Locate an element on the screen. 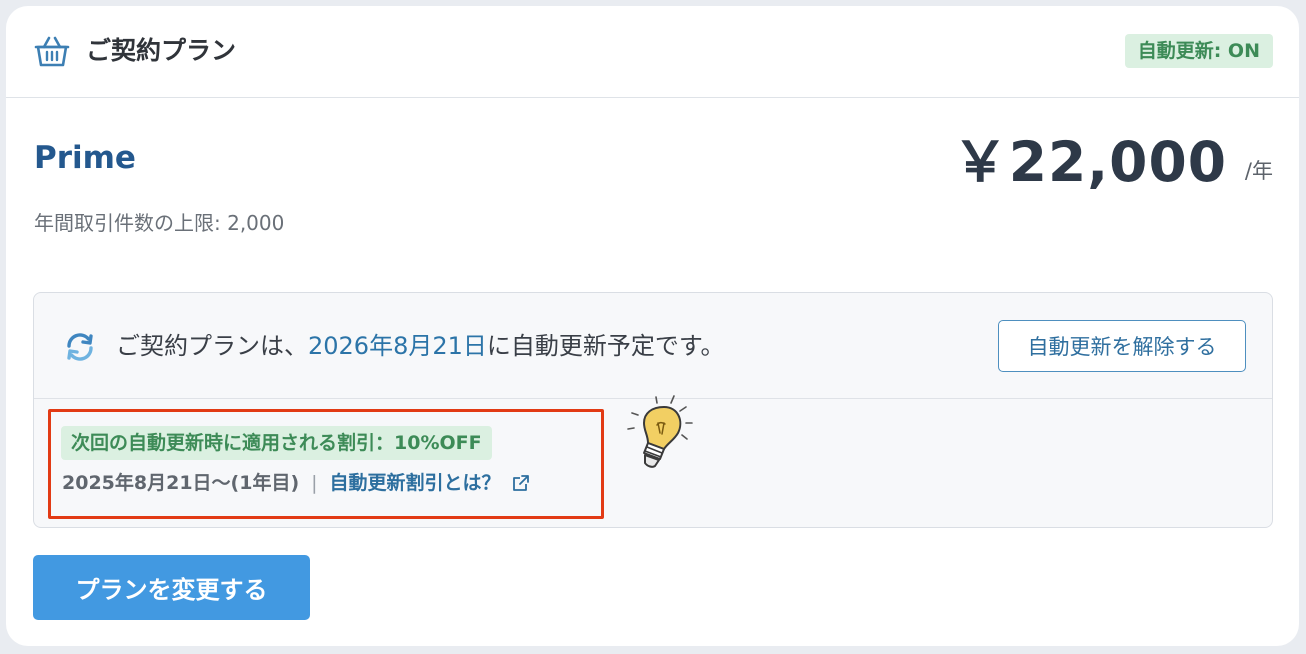 The image size is (1306, 654). light-bulb-icon is located at coordinates (660, 431).